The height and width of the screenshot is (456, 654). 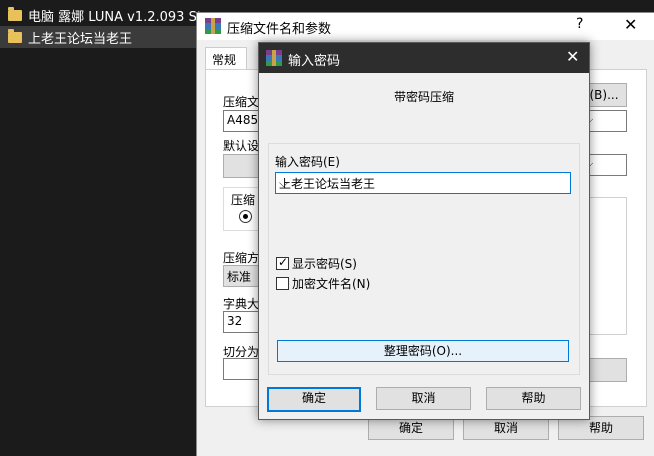 What do you see at coordinates (424, 58) in the screenshot?
I see `title-bar: 输入密码 ✕` at bounding box center [424, 58].